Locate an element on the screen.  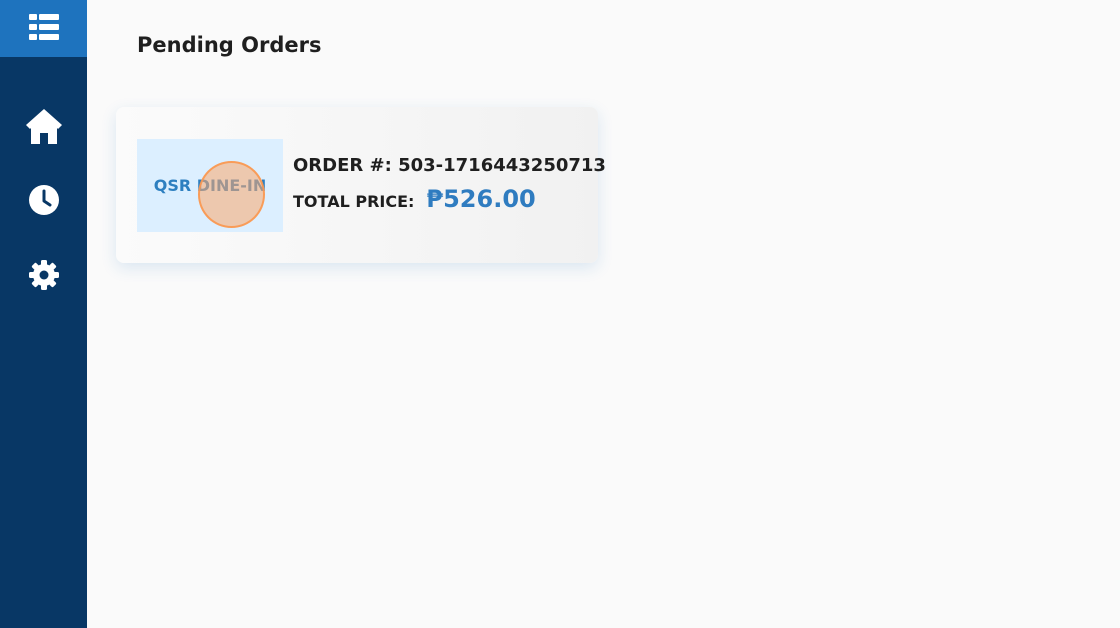
gear-icon is located at coordinates (44, 277).